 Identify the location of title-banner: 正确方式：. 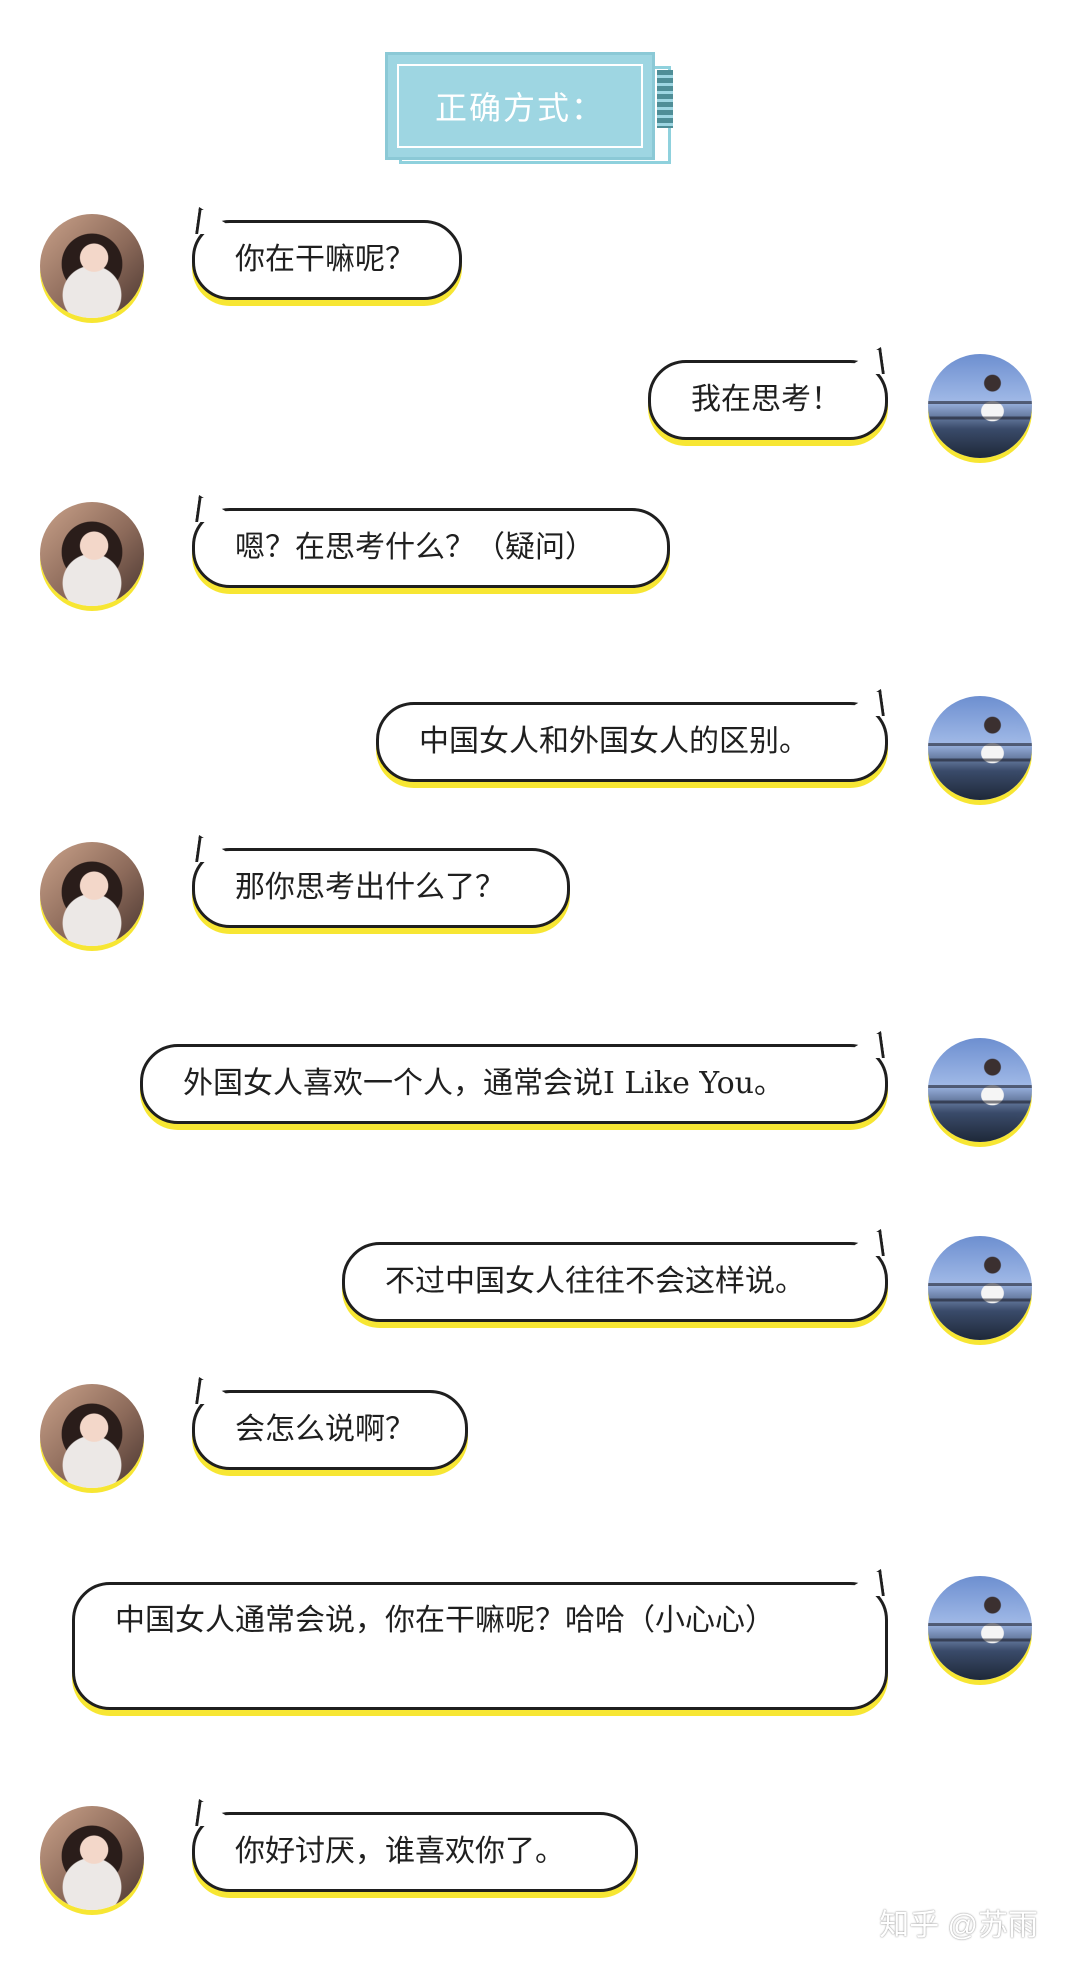
(531, 108).